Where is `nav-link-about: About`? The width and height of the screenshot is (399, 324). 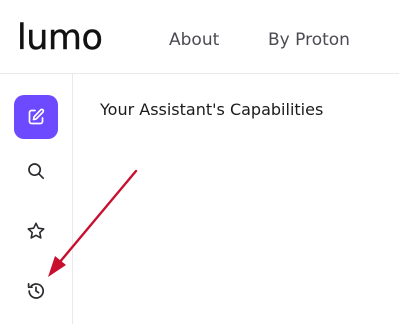 nav-link-about: About is located at coordinates (194, 40).